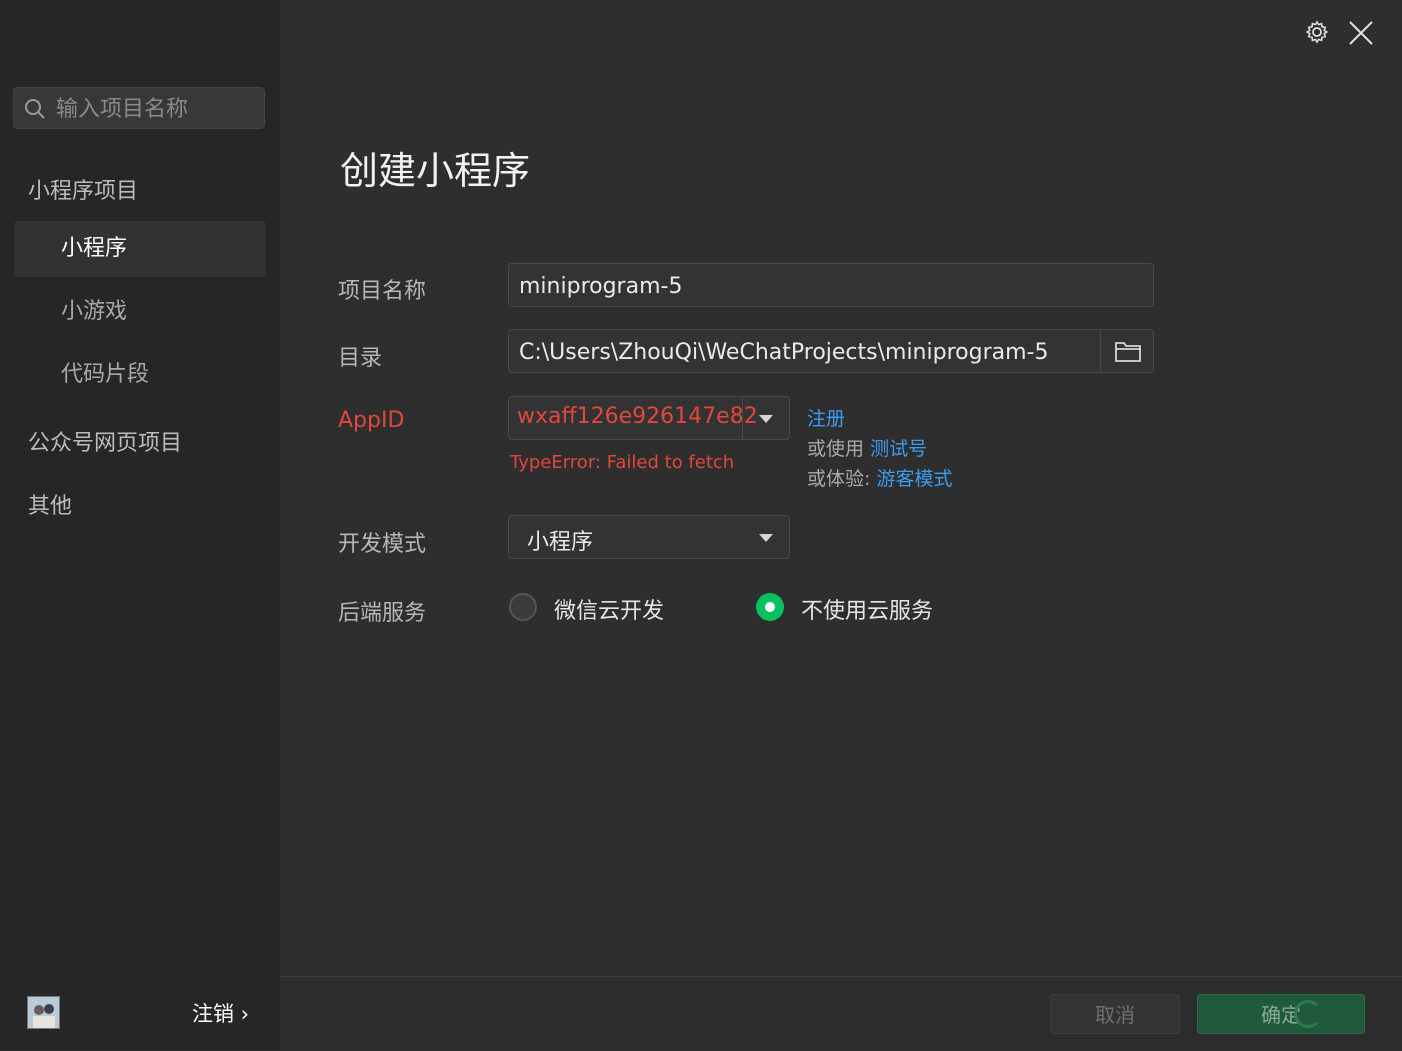 The image size is (1402, 1051). Describe the element at coordinates (649, 537) in the screenshot. I see `dev-mode-select: 小程序` at that location.